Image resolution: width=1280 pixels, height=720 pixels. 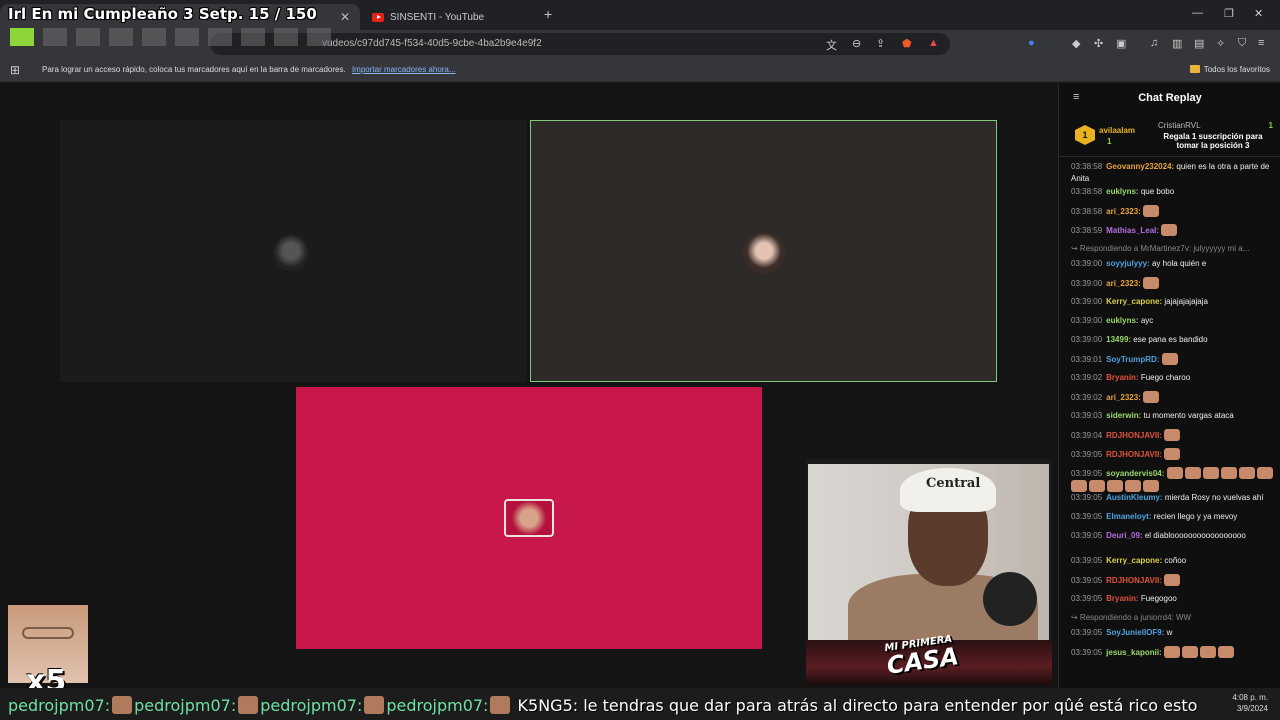 I want to click on all-bookmarks-button: Todos los favoritos, so click(x=1229, y=69).